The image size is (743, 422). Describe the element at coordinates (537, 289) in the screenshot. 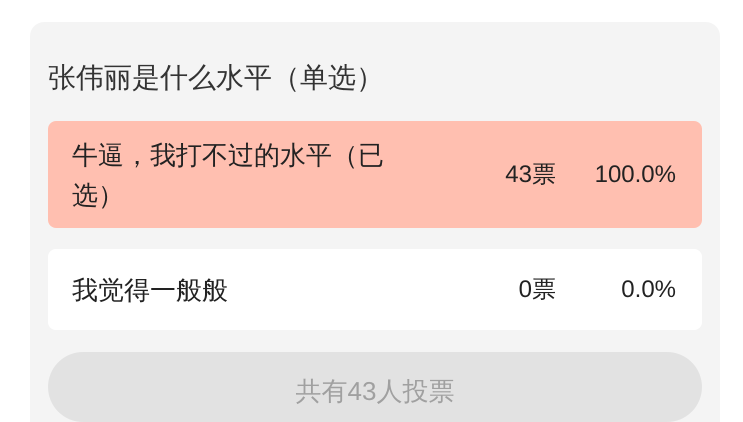

I see `vote-count: 0票` at that location.